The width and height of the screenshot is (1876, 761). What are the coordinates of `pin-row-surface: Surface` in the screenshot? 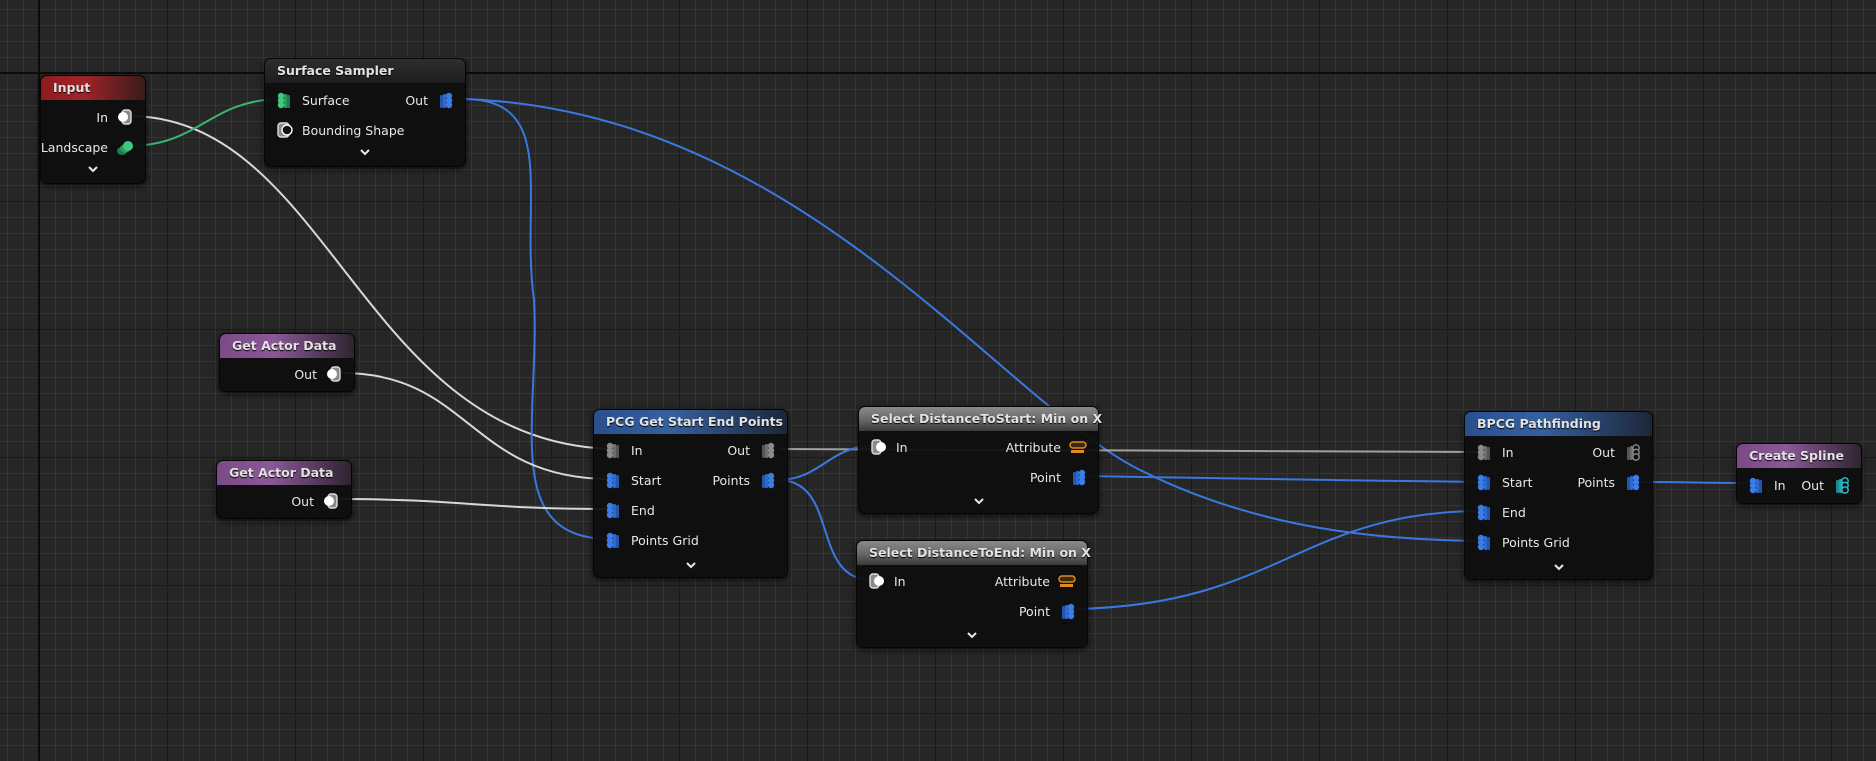 It's located at (316, 100).